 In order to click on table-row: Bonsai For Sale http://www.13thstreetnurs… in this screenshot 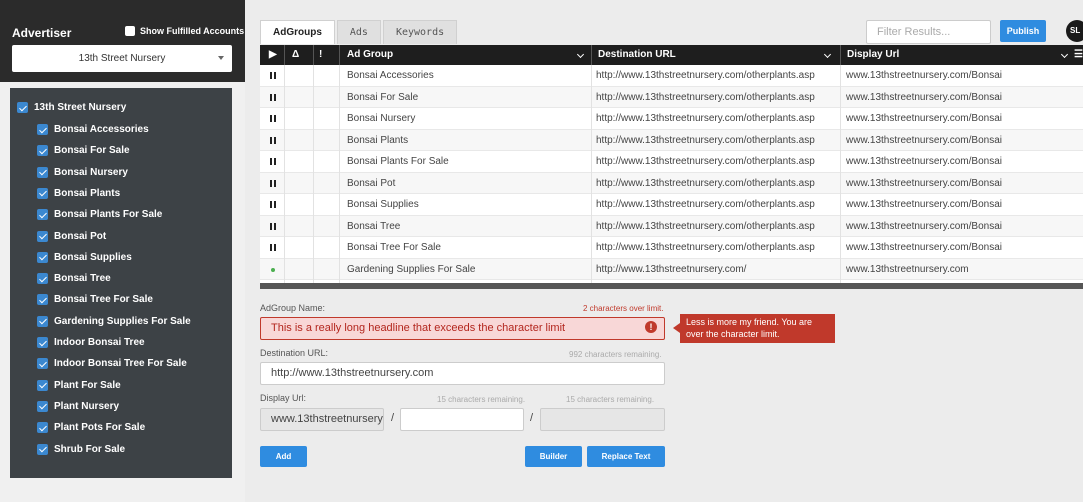, I will do `click(671, 97)`.